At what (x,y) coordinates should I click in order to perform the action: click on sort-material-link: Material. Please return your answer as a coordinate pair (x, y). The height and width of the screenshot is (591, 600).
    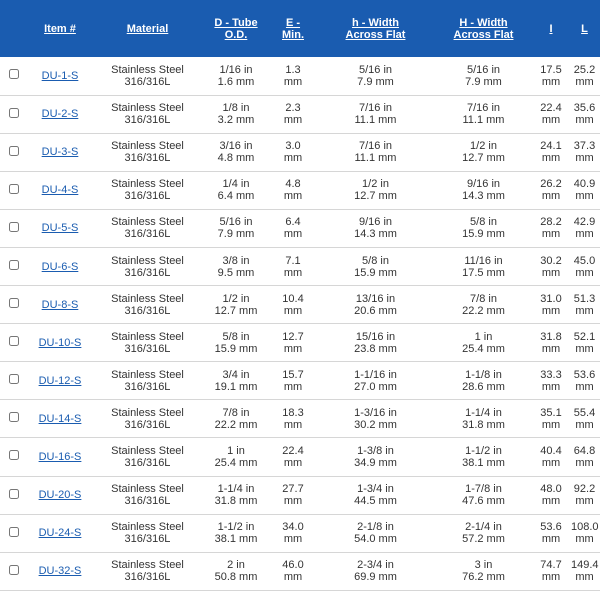
    Looking at the image, I should click on (148, 29).